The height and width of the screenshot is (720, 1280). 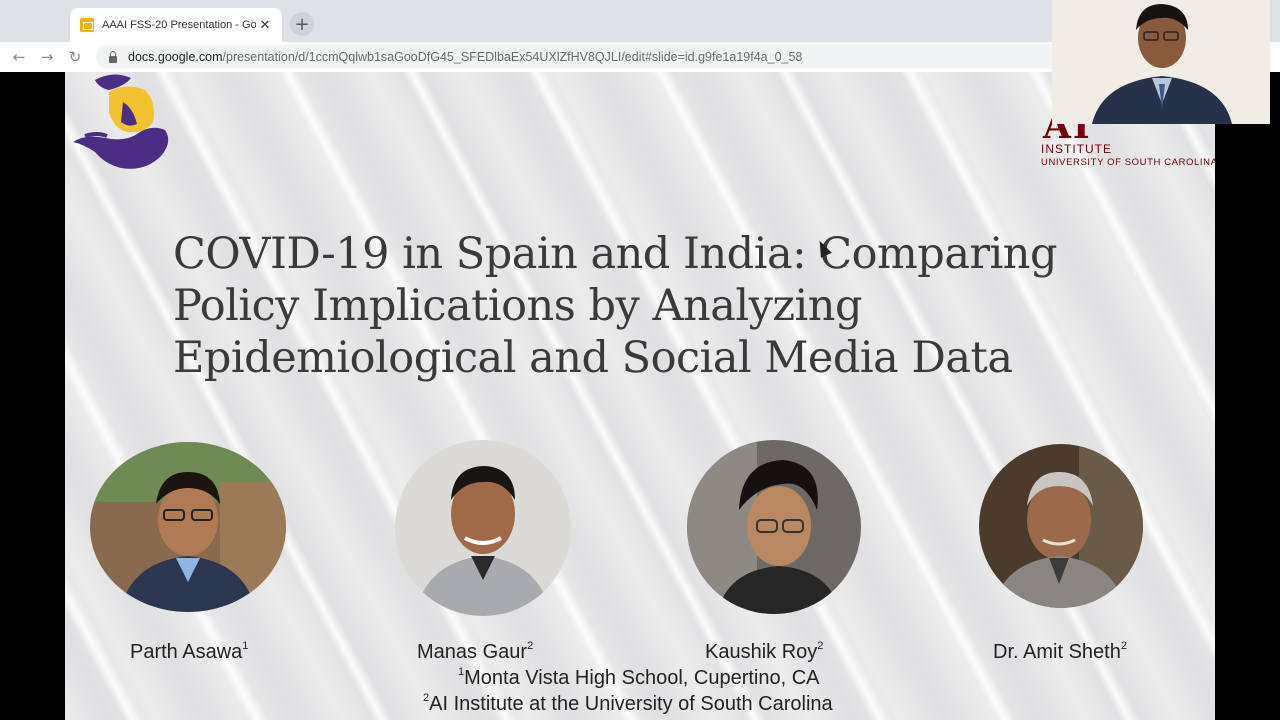 I want to click on author-name-kaushik: Kaushik Roy2, so click(x=764, y=651).